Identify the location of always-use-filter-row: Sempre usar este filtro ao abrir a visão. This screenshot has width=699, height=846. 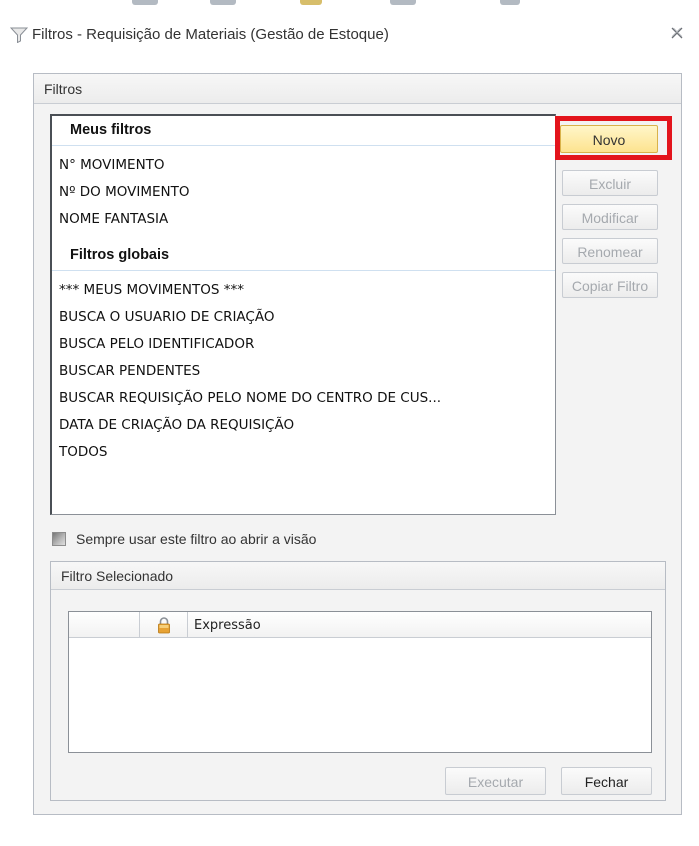
(184, 539).